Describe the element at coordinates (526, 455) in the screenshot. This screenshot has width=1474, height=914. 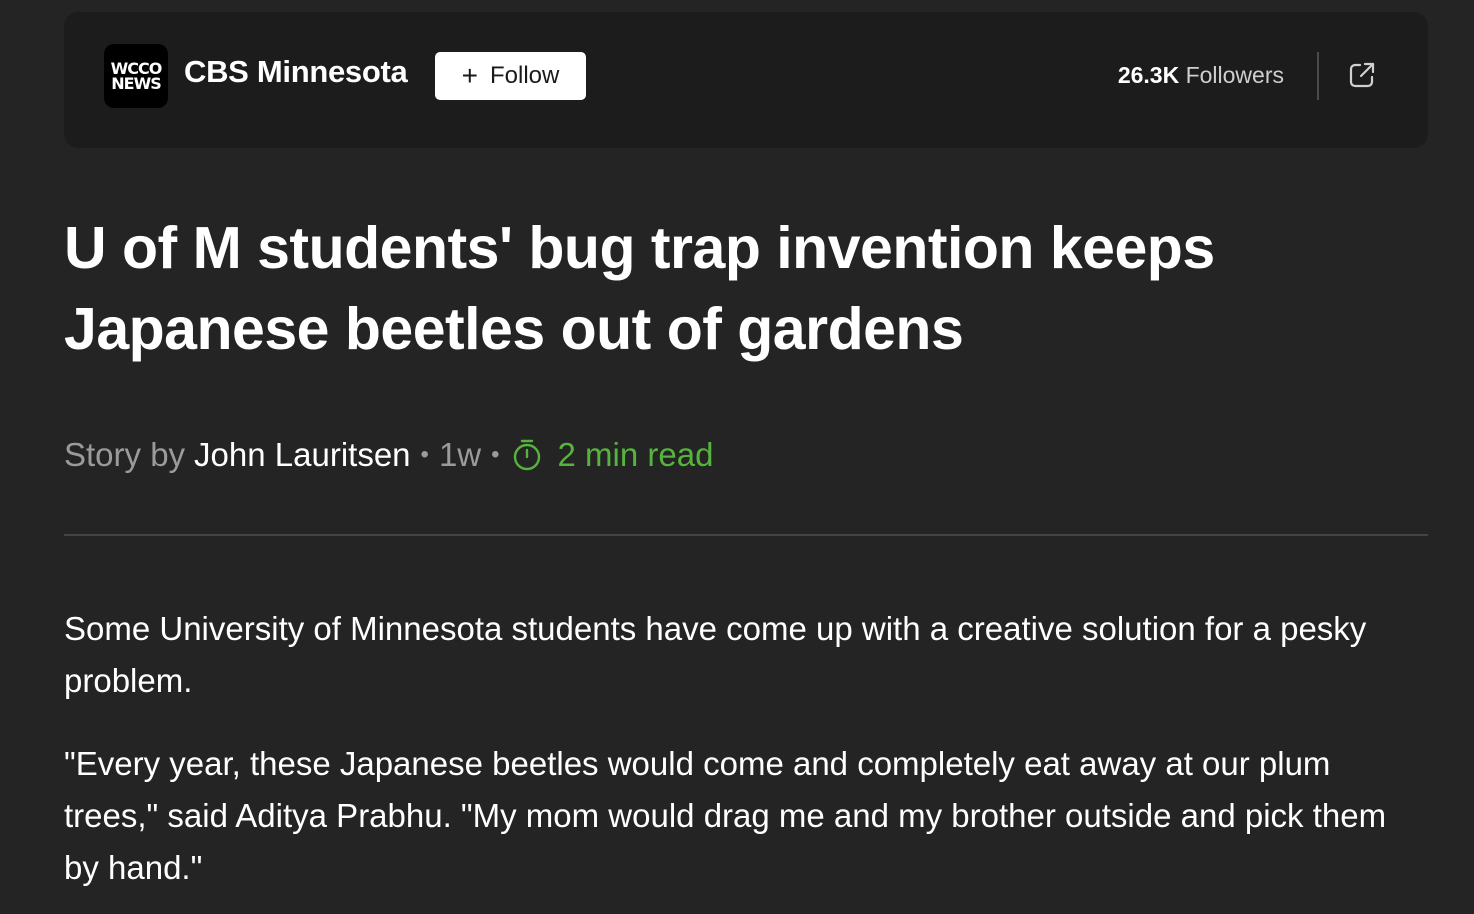
I see `timer-icon` at that location.